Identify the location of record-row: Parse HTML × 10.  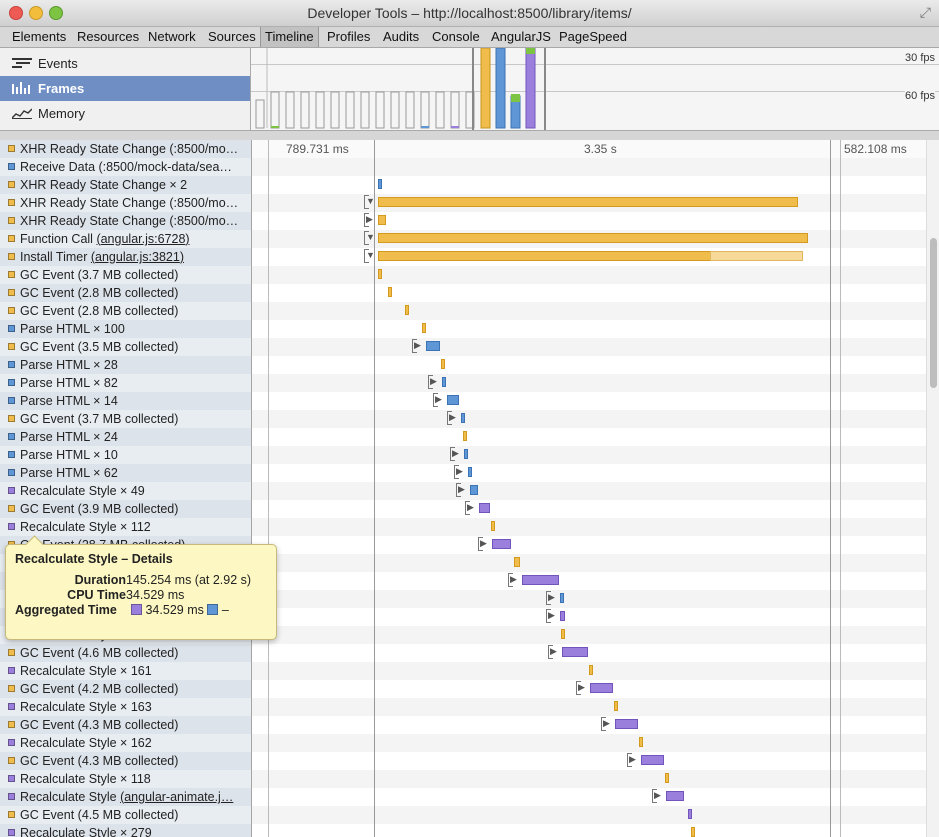
(125, 455).